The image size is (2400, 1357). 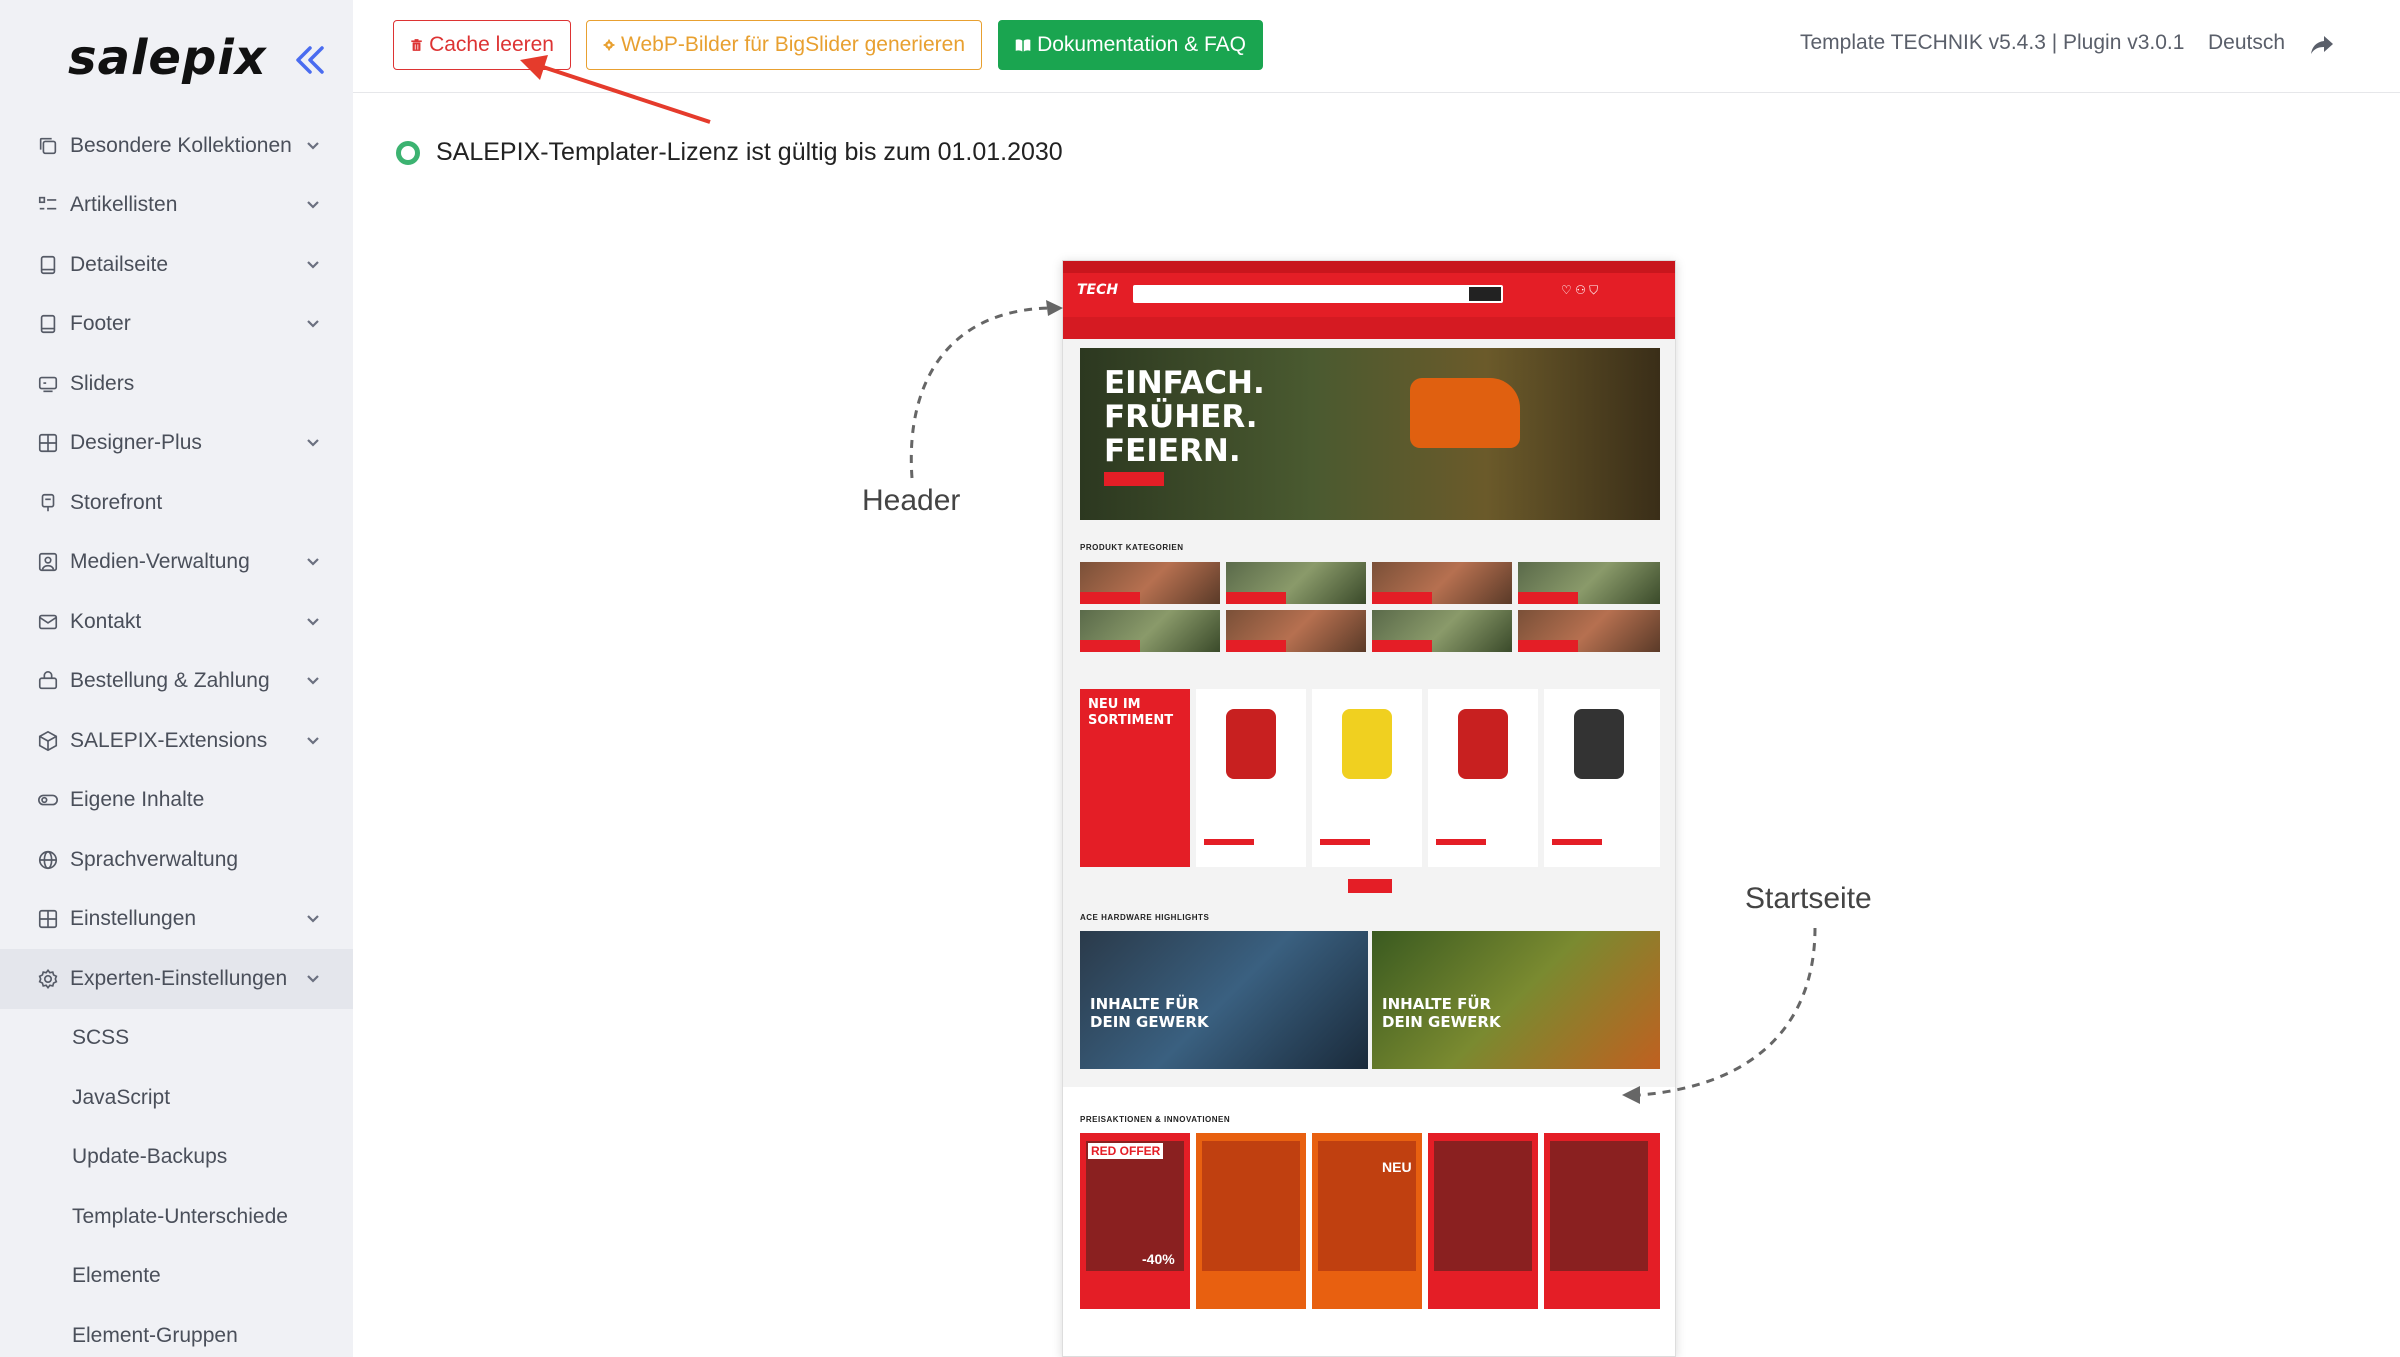 I want to click on sidebar-item-kontakt: Kontakt, so click(x=176, y=622).